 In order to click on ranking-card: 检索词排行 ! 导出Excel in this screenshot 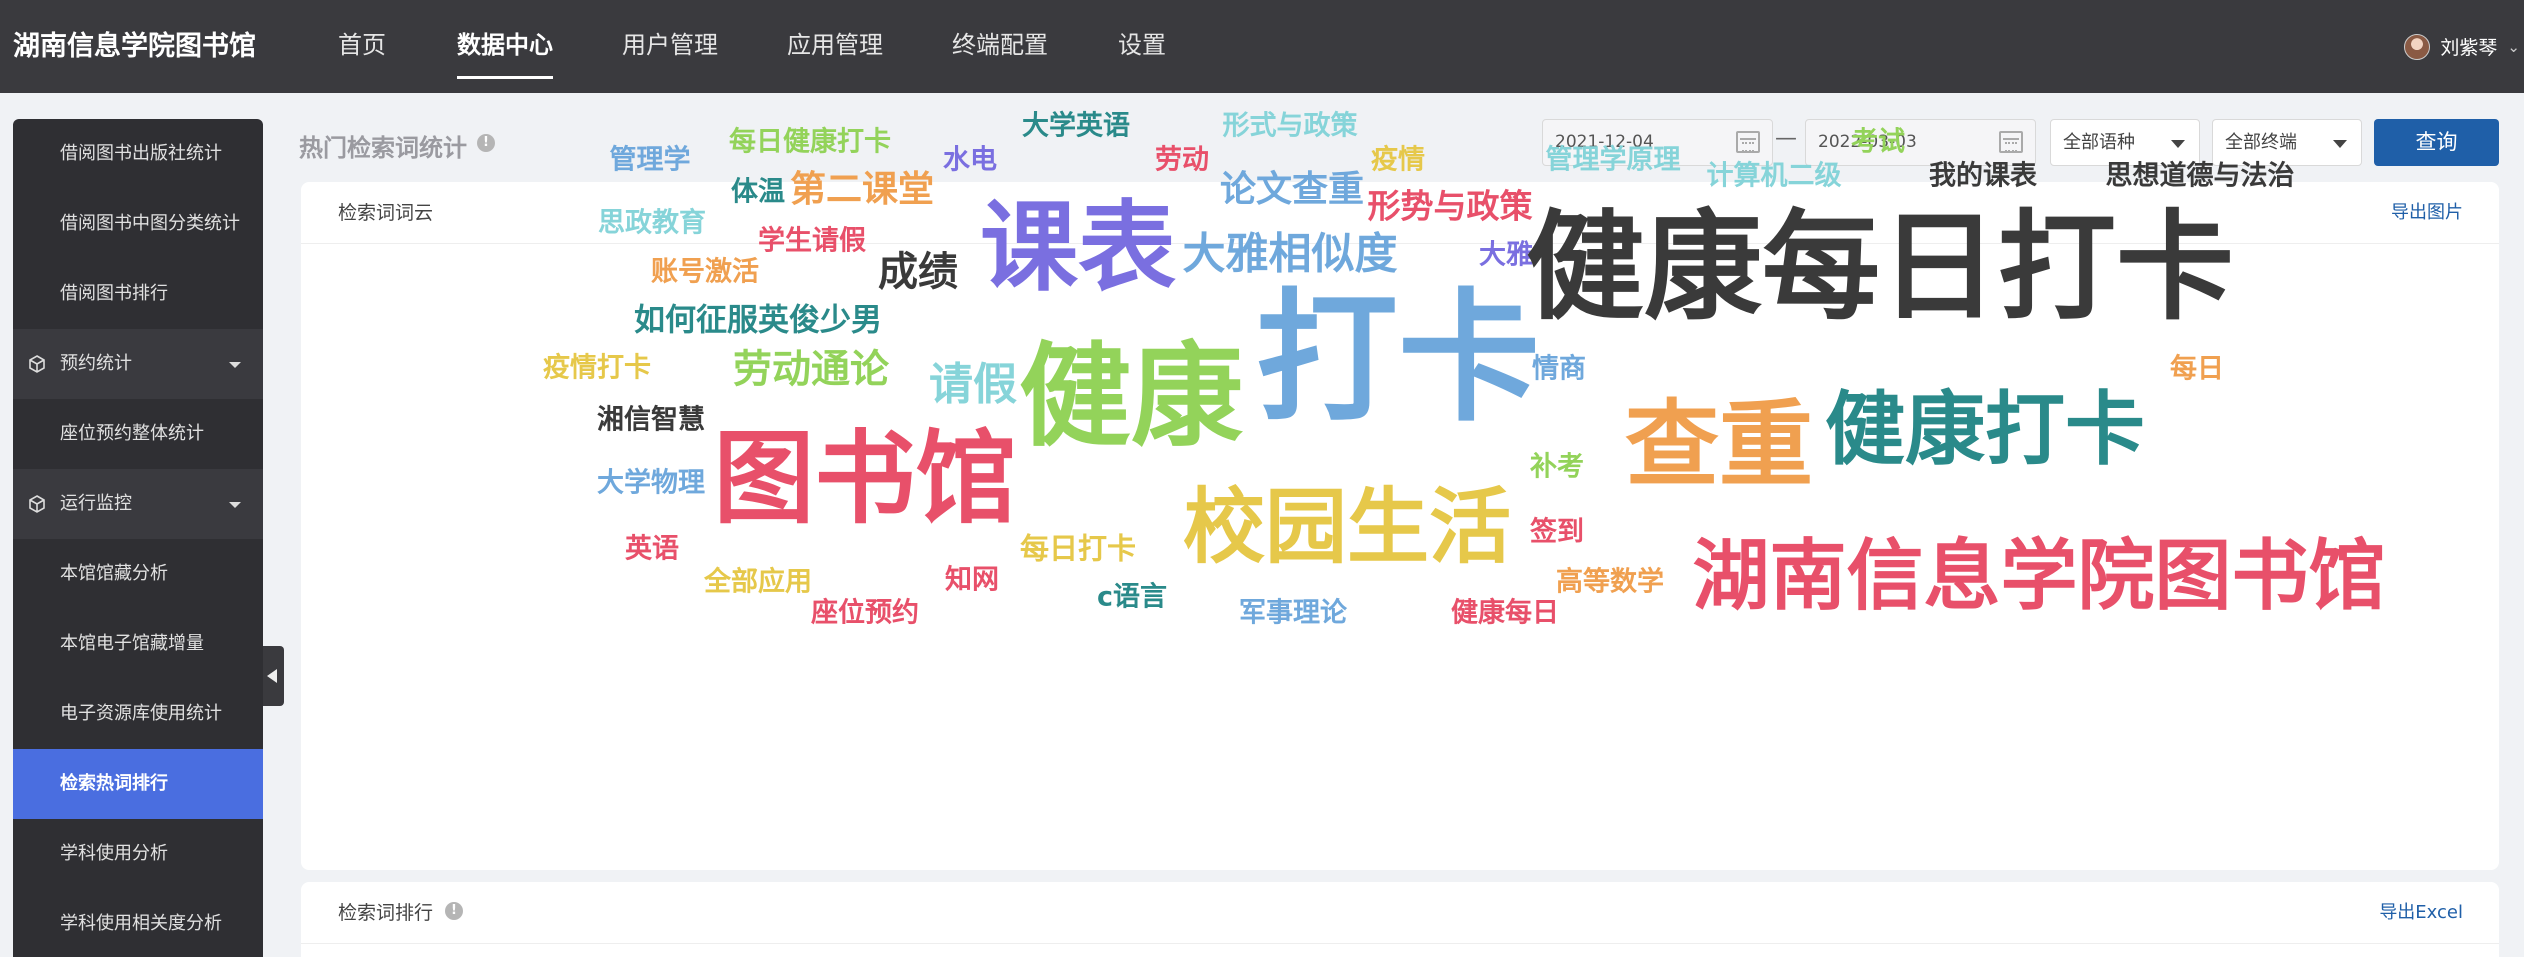, I will do `click(1400, 919)`.